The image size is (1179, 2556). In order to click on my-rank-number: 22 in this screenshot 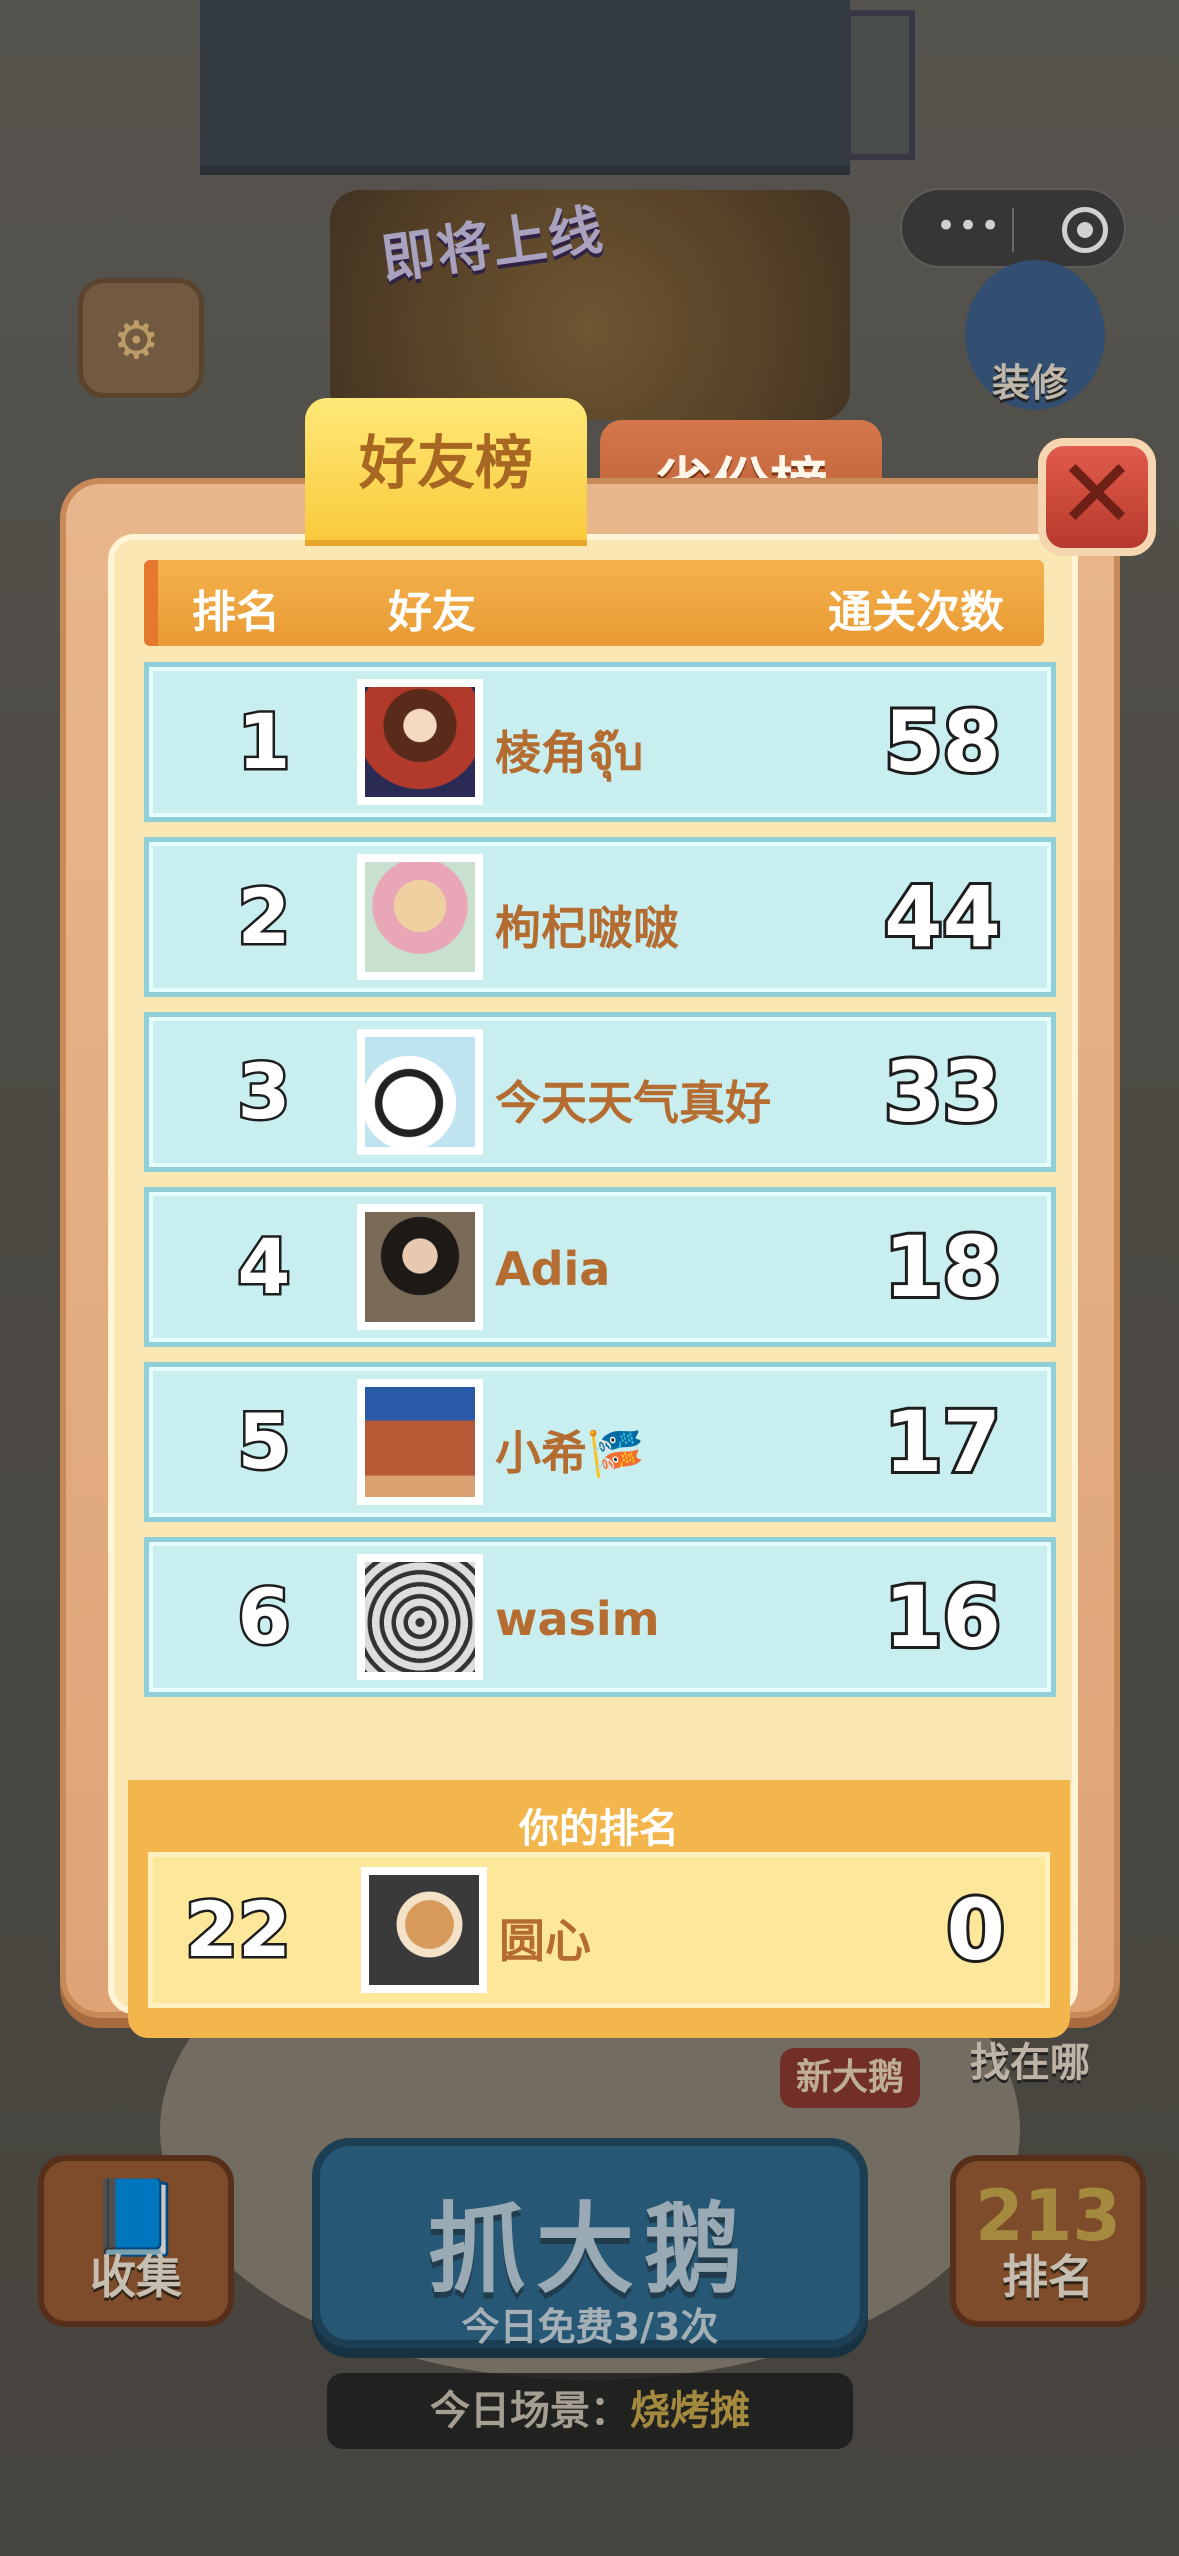, I will do `click(238, 1930)`.